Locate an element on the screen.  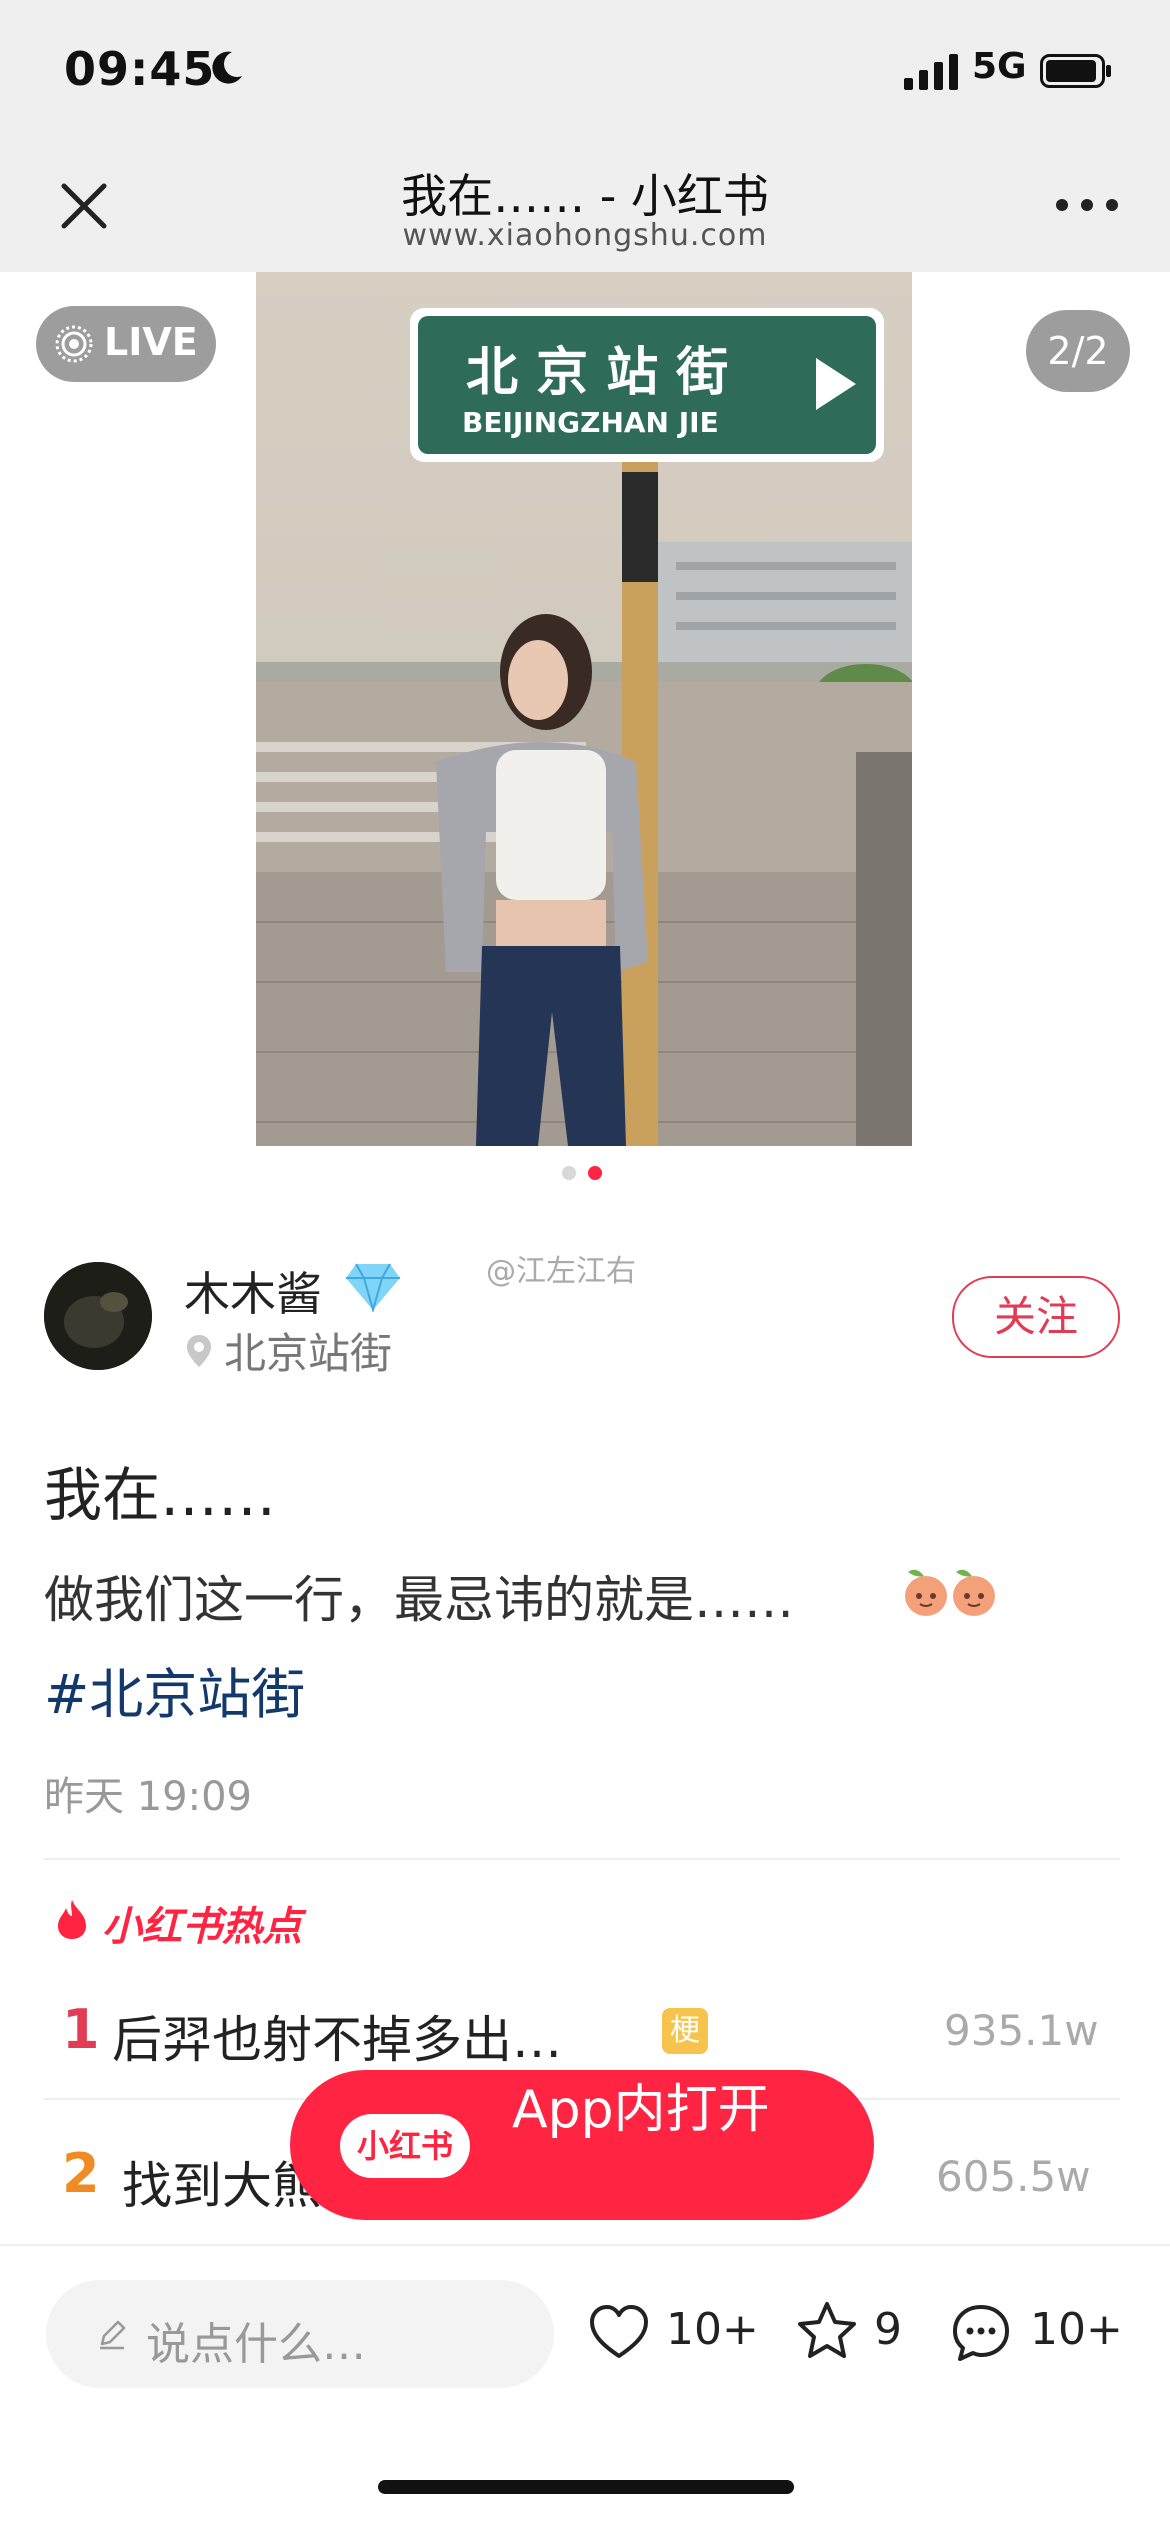
live-icon is located at coordinates (74, 344).